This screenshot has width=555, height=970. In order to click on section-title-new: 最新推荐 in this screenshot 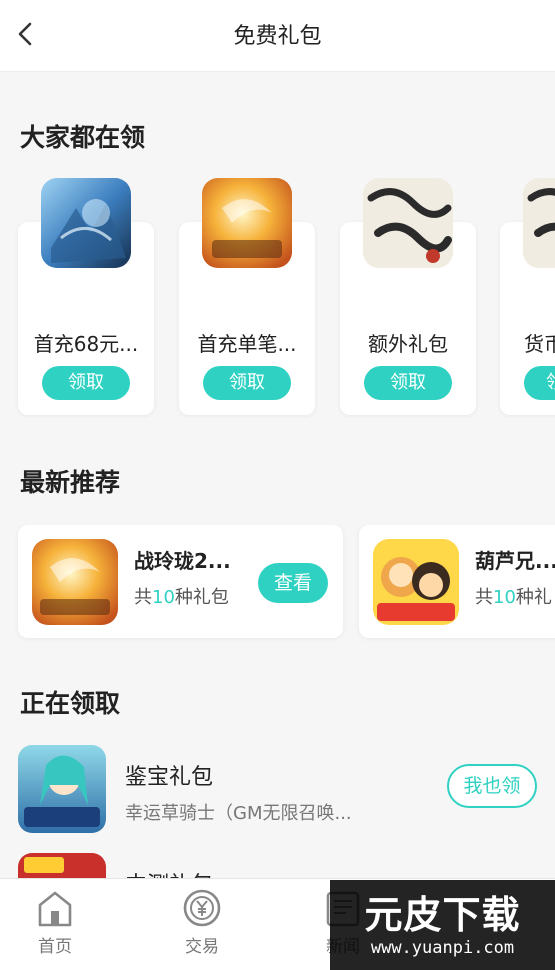, I will do `click(70, 482)`.